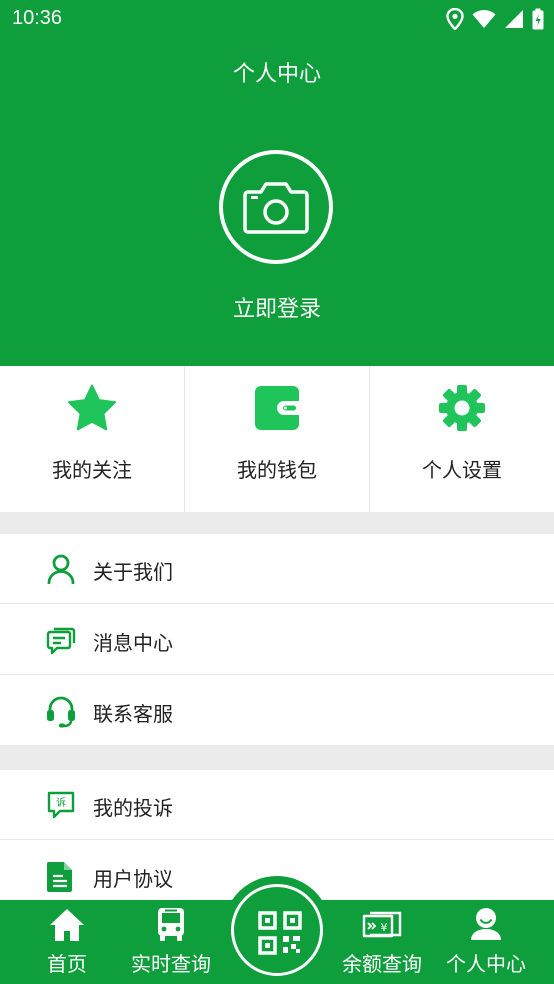  What do you see at coordinates (133, 808) in the screenshot?
I see `menu-label: 我的投诉` at bounding box center [133, 808].